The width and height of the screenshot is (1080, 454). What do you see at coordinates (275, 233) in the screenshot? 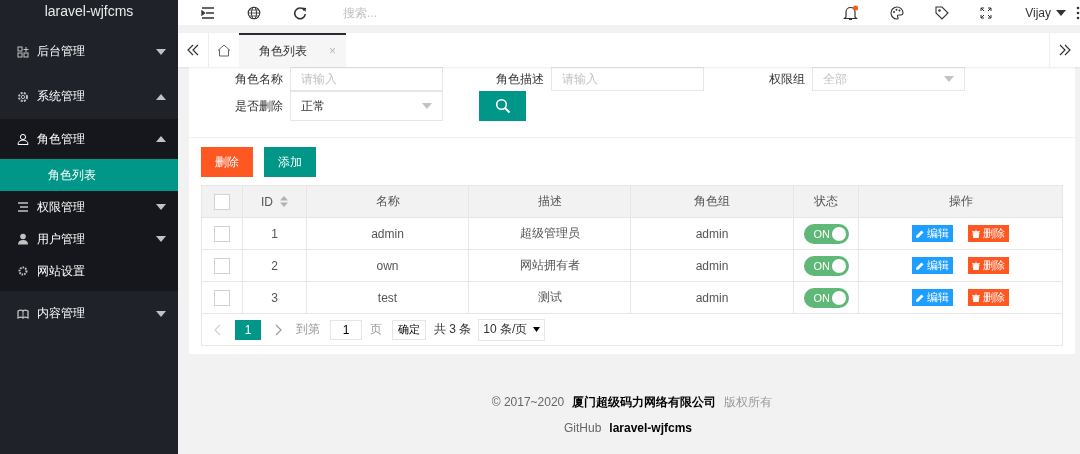
I see `table-cell: 1` at bounding box center [275, 233].